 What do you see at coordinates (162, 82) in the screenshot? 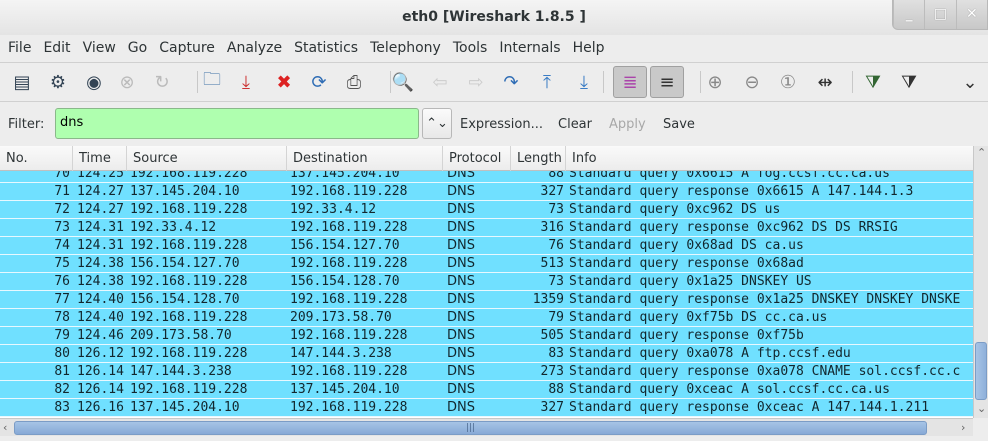
I see `capture-restart-button: ↻` at bounding box center [162, 82].